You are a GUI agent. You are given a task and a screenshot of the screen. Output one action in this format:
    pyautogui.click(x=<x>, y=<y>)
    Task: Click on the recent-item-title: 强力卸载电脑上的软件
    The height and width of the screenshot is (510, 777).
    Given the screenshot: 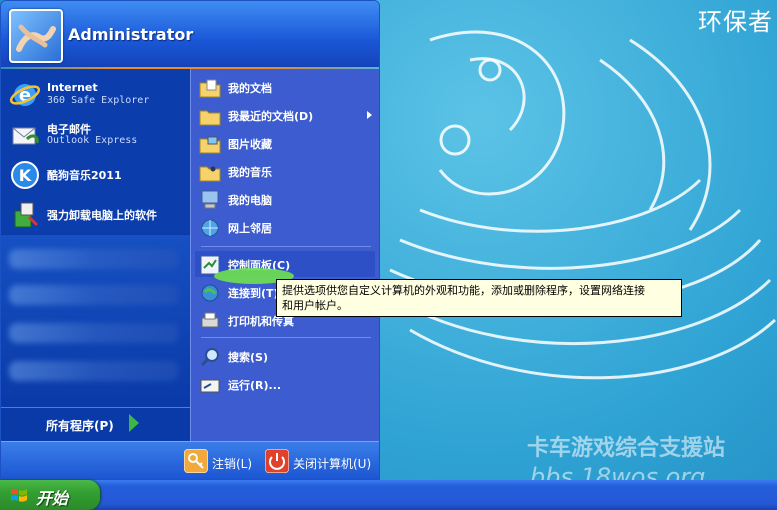 What is the action you would take?
    pyautogui.click(x=102, y=215)
    